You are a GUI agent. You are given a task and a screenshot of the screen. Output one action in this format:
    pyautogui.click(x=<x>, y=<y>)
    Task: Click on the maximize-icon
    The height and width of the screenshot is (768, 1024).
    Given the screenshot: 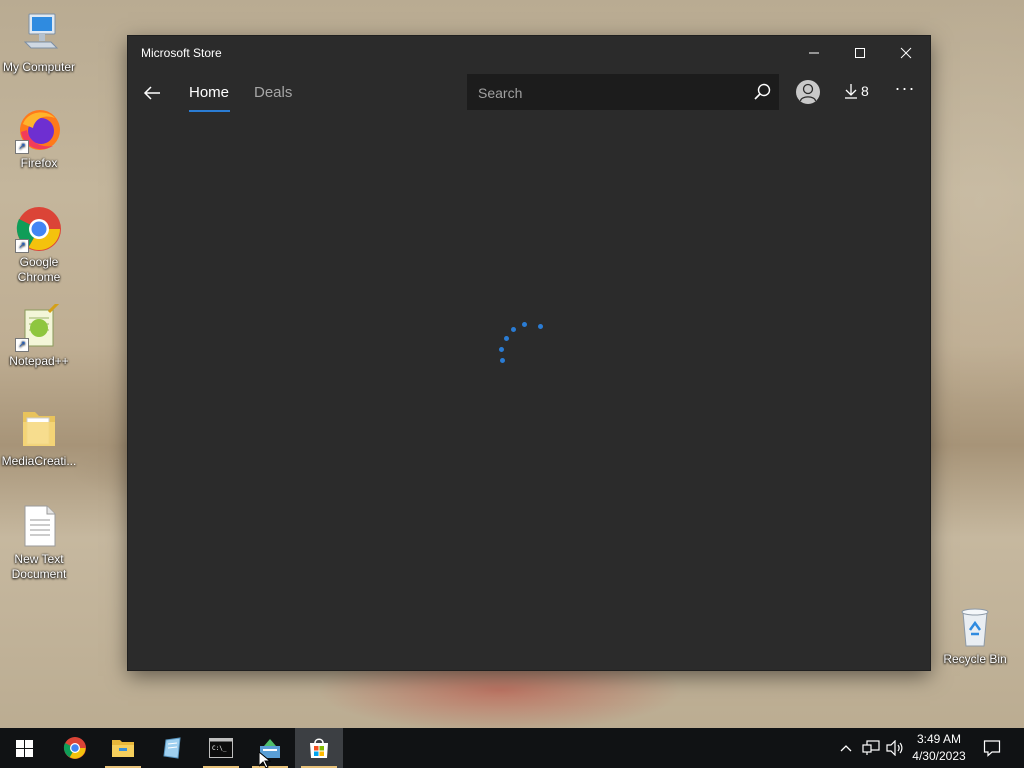 What is the action you would take?
    pyautogui.click(x=860, y=53)
    